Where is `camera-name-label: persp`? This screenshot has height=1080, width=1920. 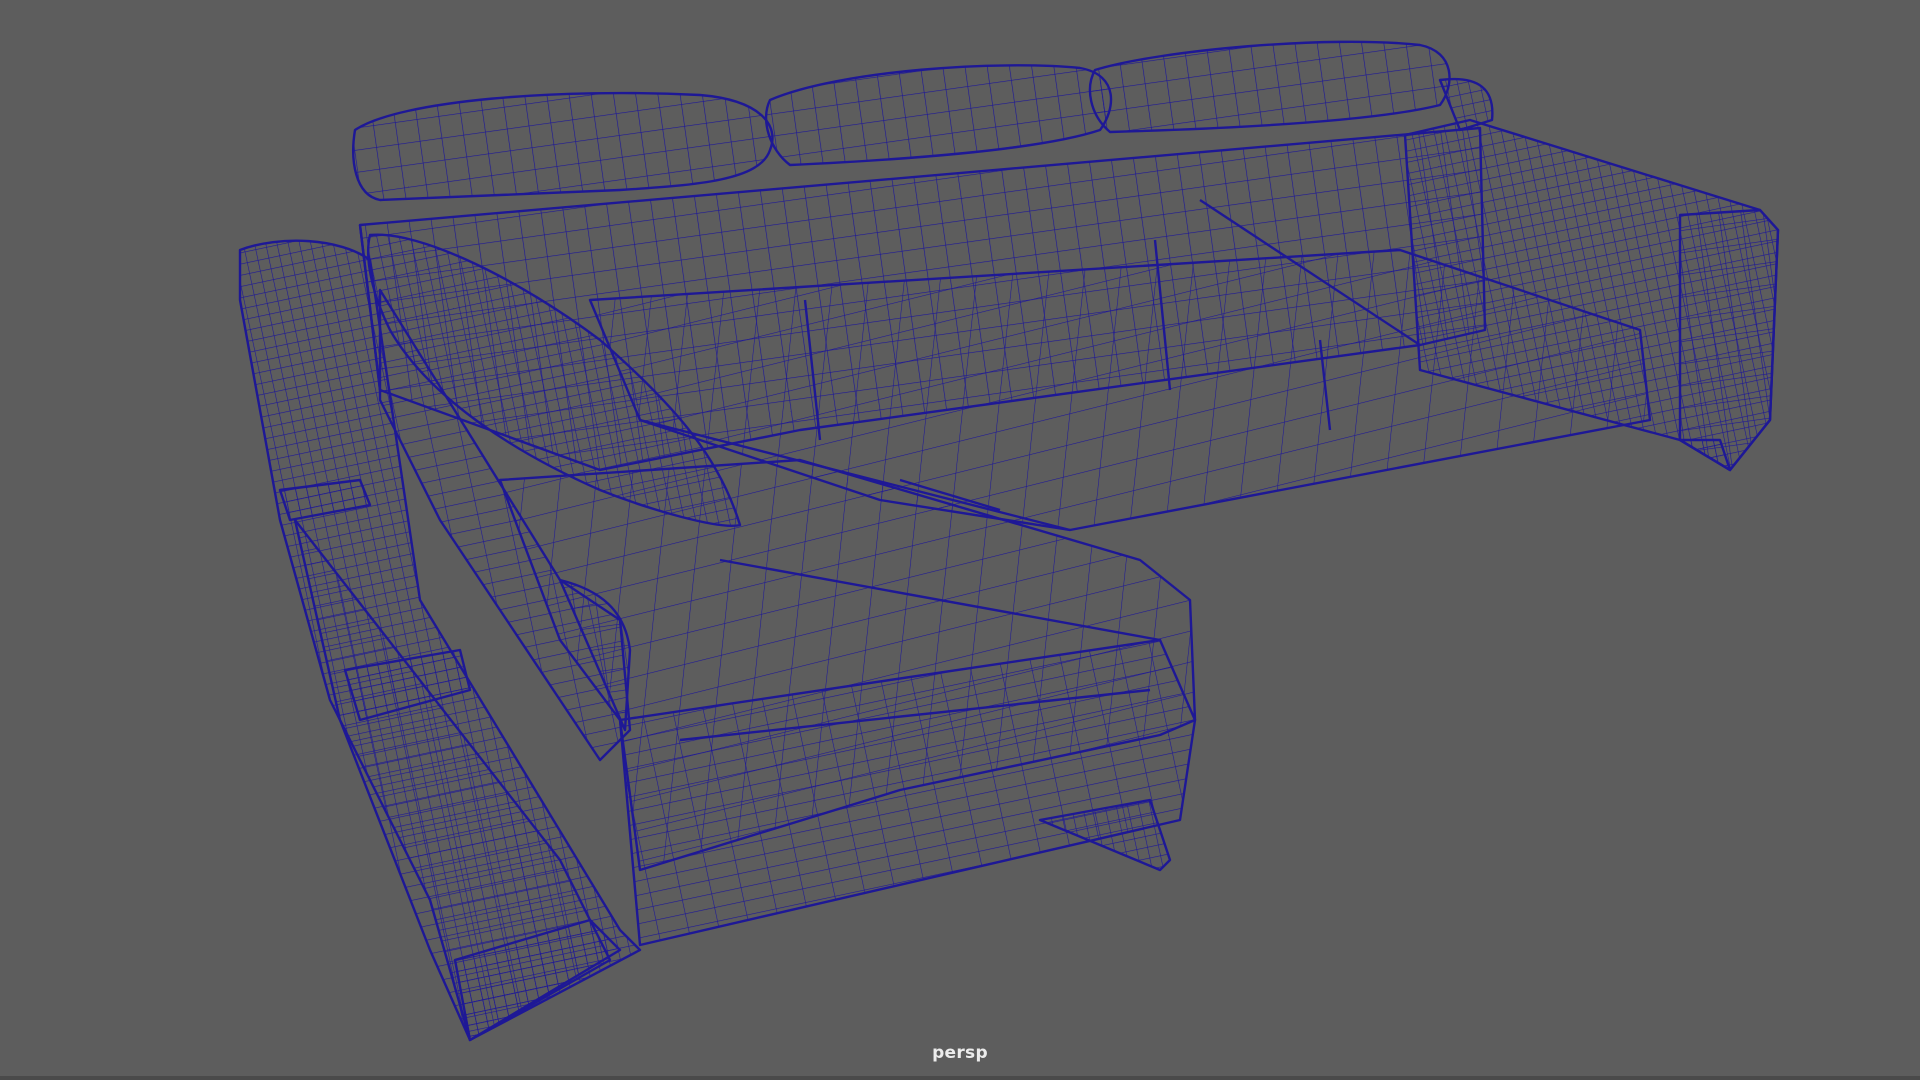 camera-name-label: persp is located at coordinates (960, 1053).